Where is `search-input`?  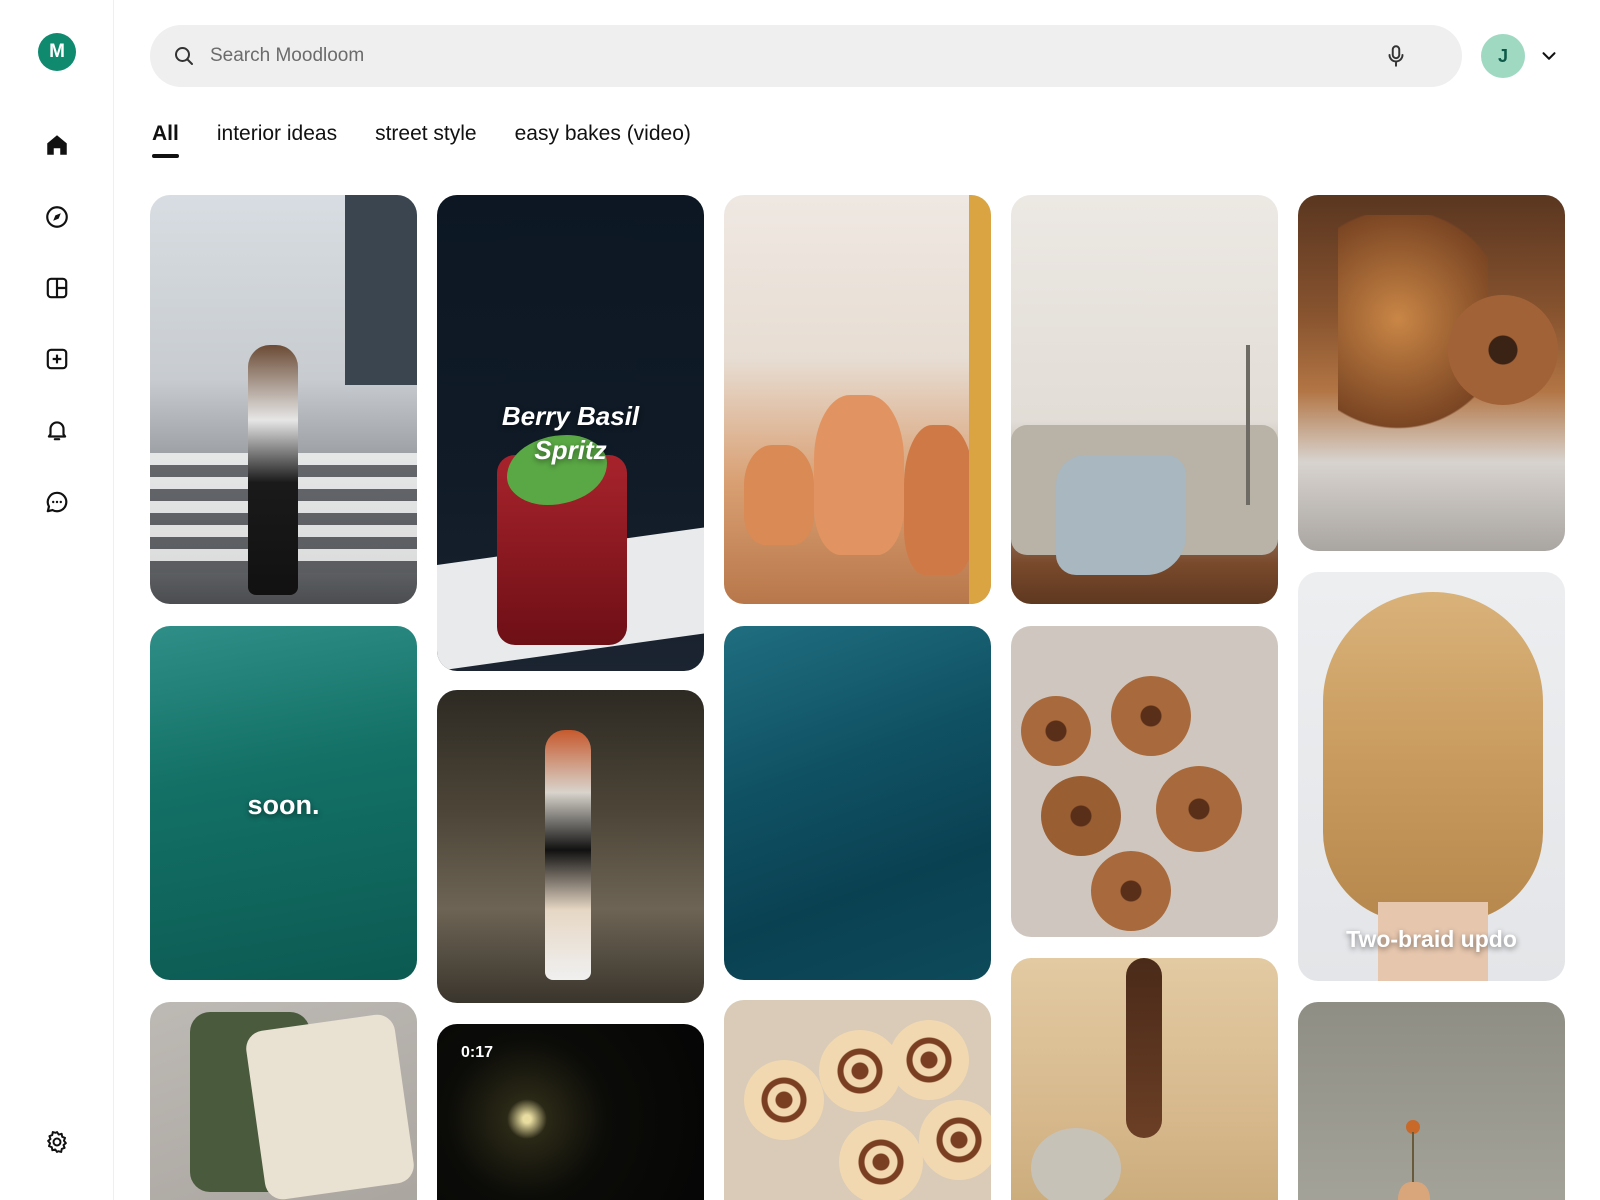 search-input is located at coordinates (795, 56).